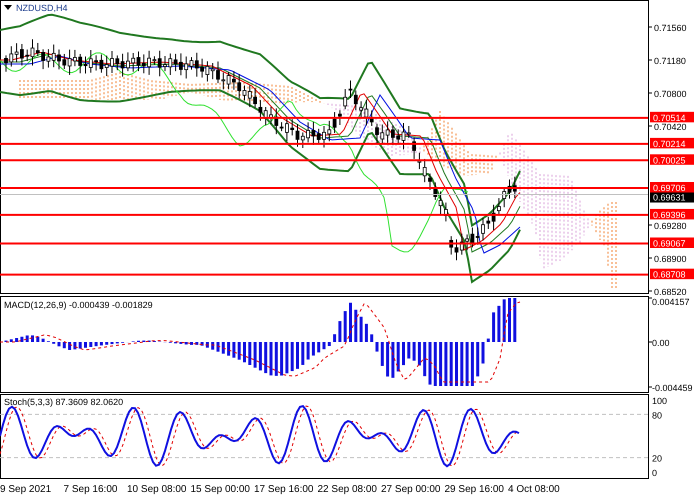 The image size is (700, 500). What do you see at coordinates (655, 473) in the screenshot?
I see `stochastic-axis-label: 0` at bounding box center [655, 473].